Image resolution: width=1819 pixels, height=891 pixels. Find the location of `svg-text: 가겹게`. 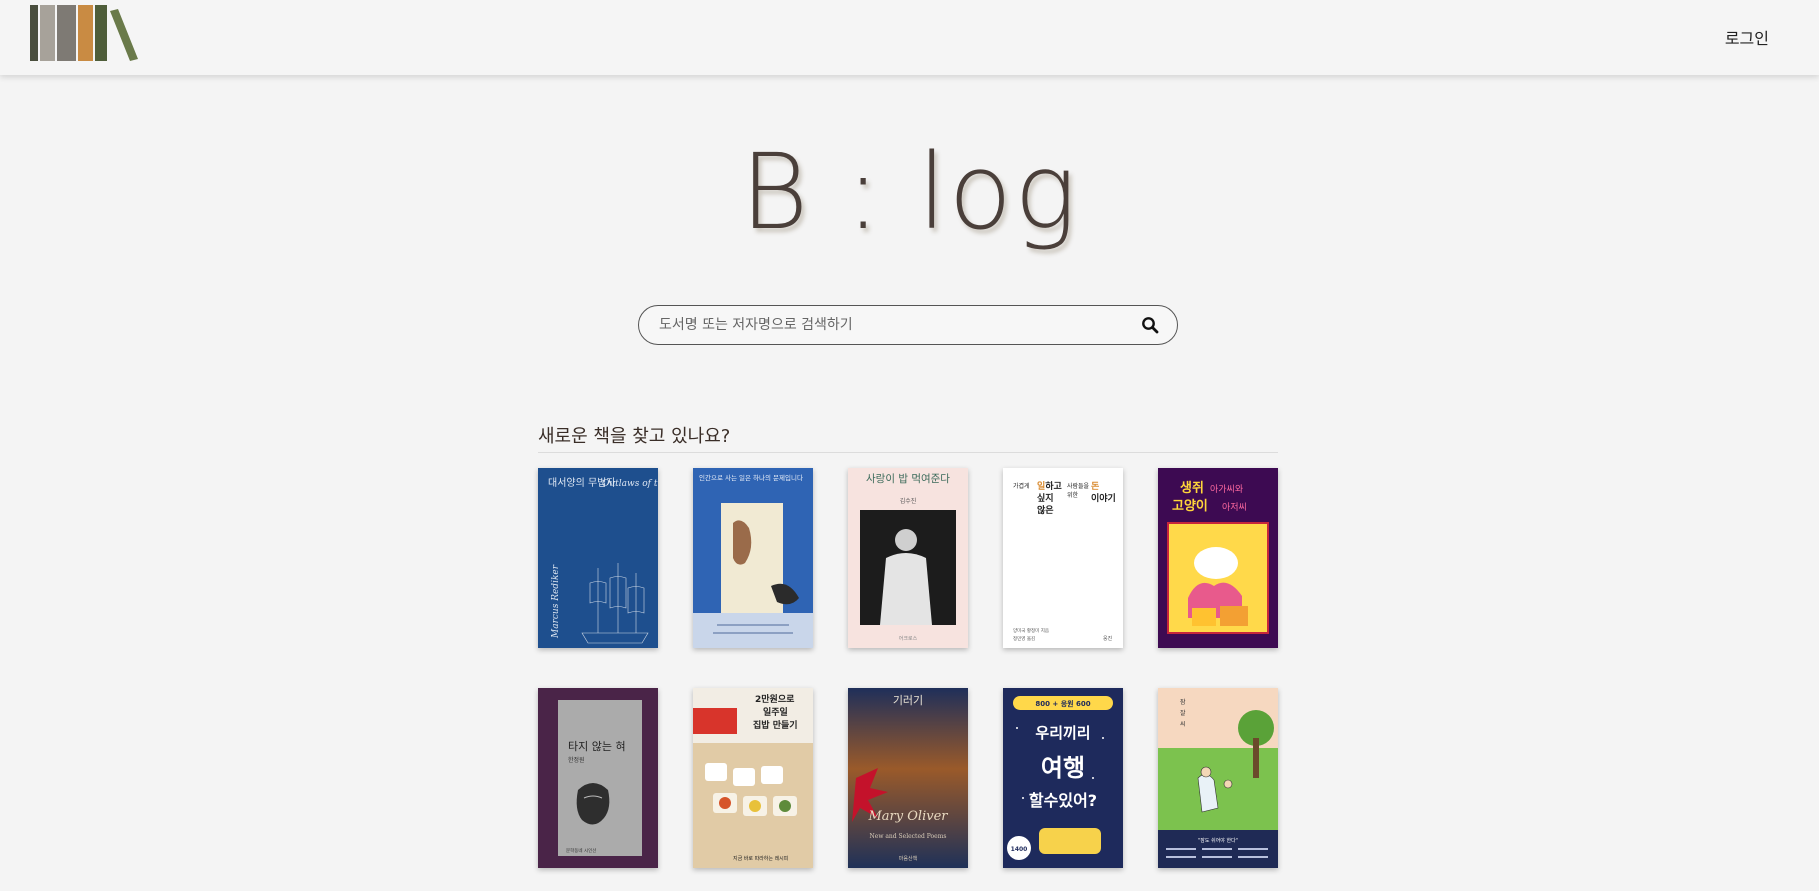

svg-text: 가겹게 is located at coordinates (1021, 486).